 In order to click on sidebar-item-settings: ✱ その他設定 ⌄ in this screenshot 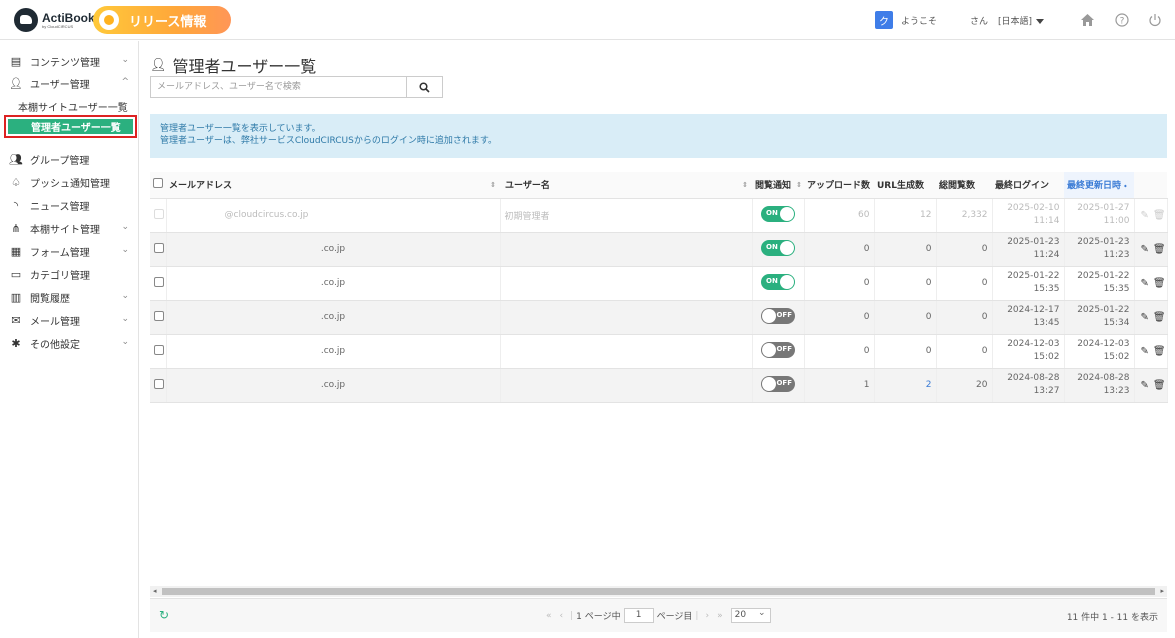, I will do `click(69, 343)`.